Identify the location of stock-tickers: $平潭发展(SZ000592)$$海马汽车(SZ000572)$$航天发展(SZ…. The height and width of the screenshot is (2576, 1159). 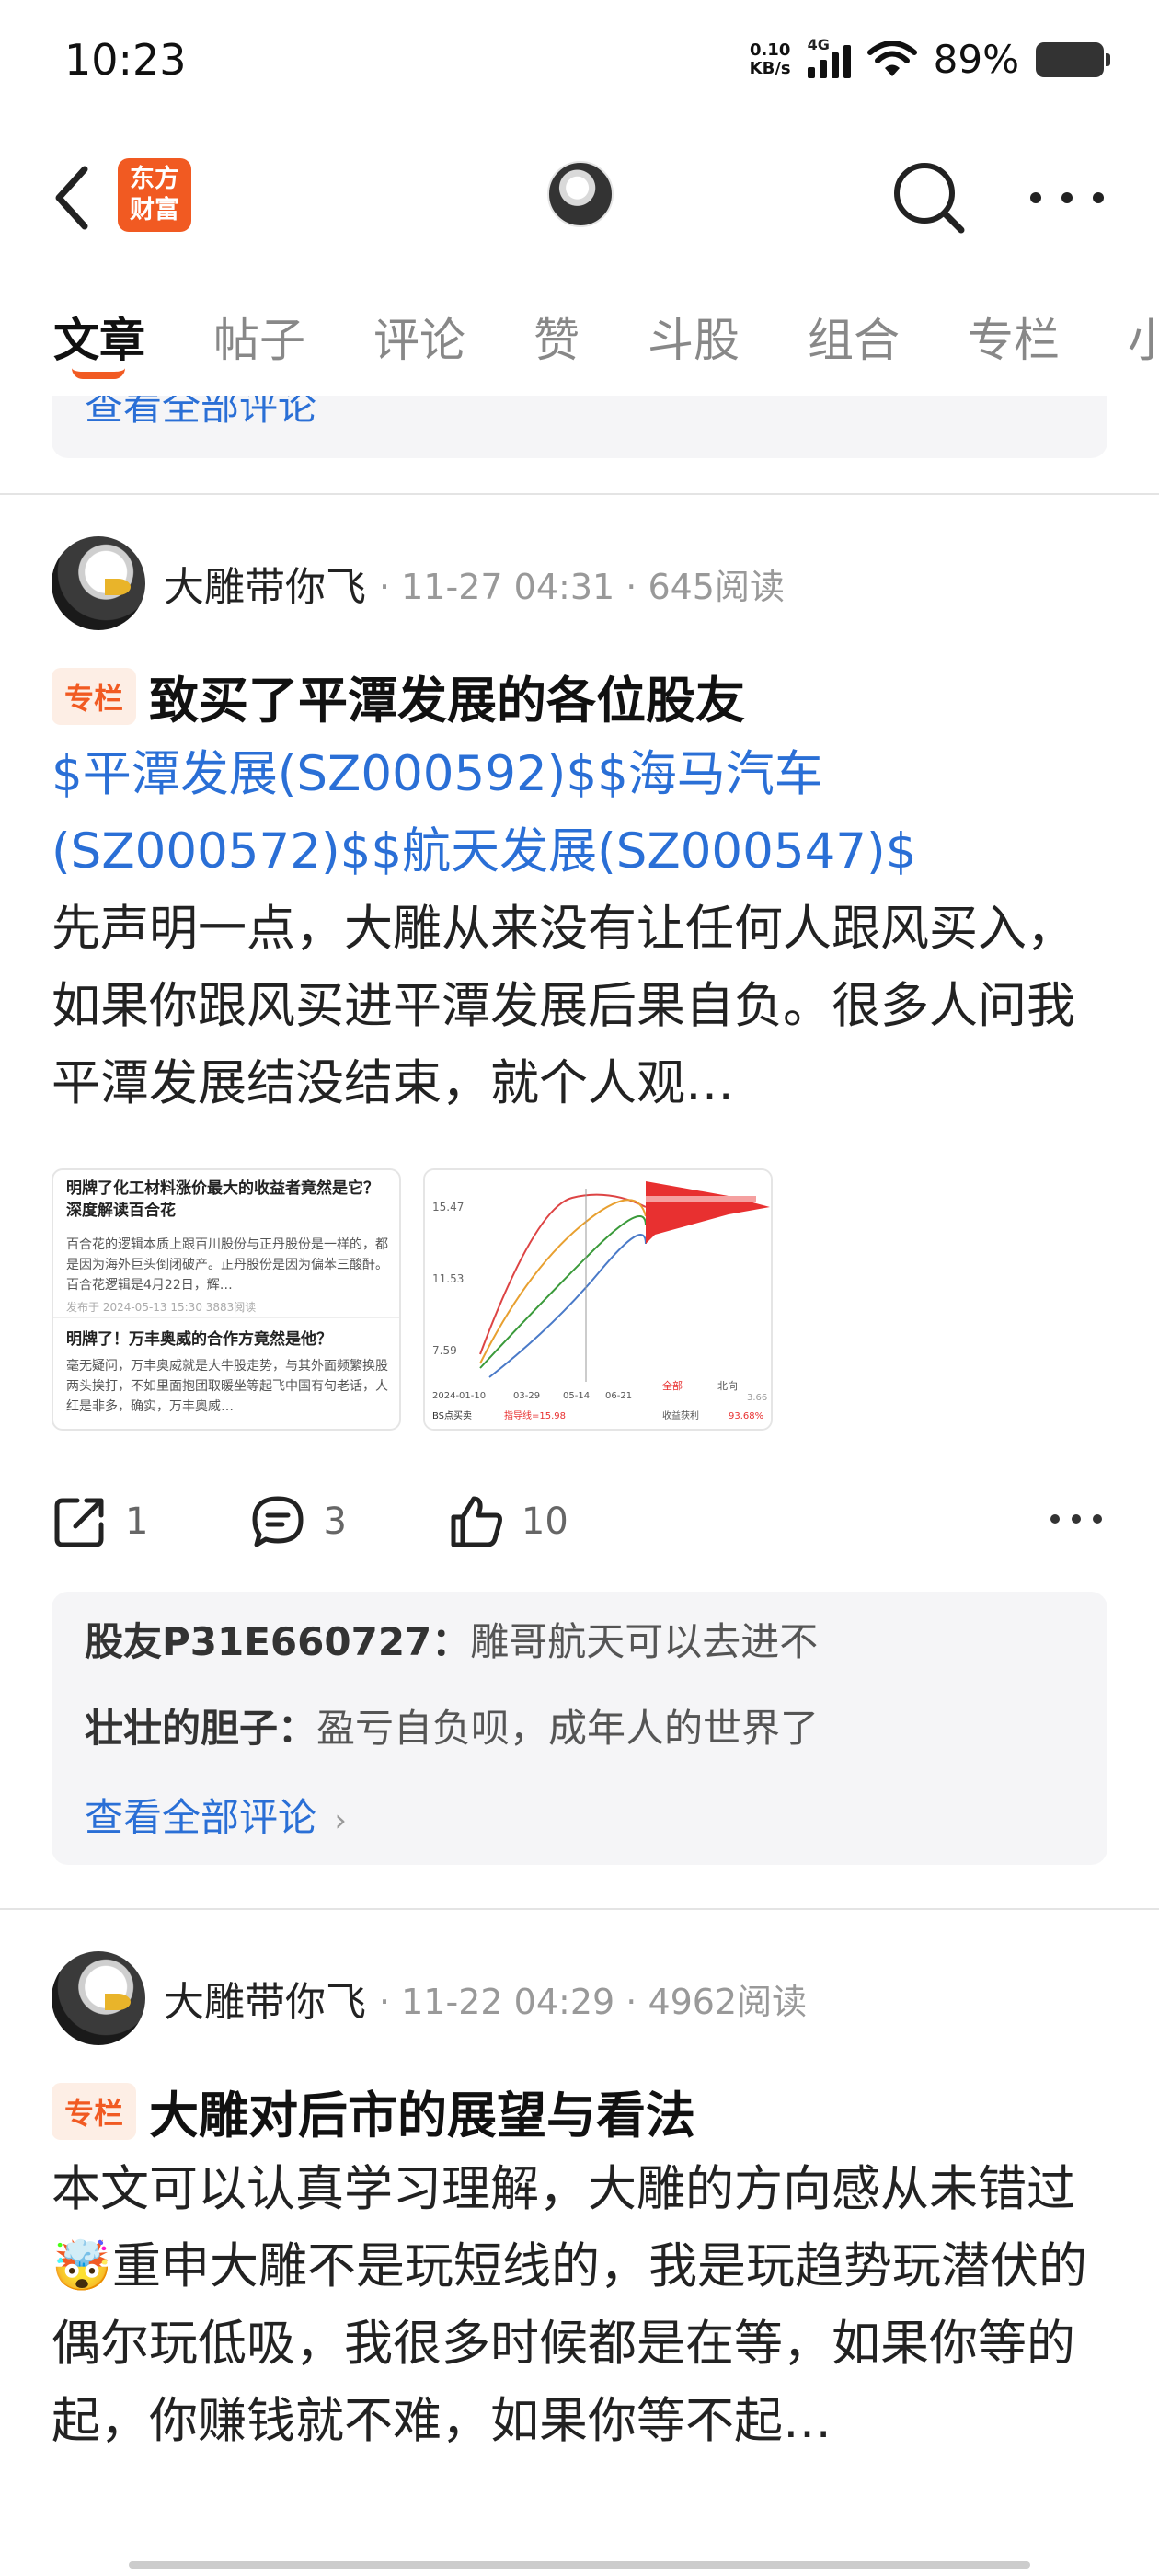
(580, 813).